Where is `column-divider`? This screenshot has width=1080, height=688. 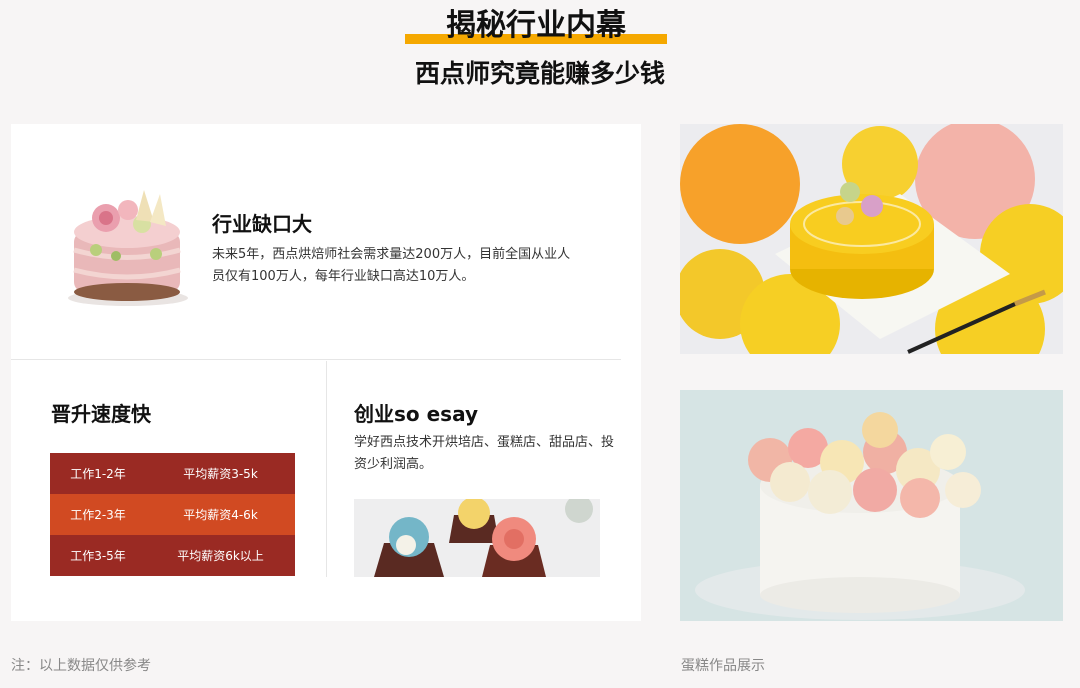 column-divider is located at coordinates (326, 469).